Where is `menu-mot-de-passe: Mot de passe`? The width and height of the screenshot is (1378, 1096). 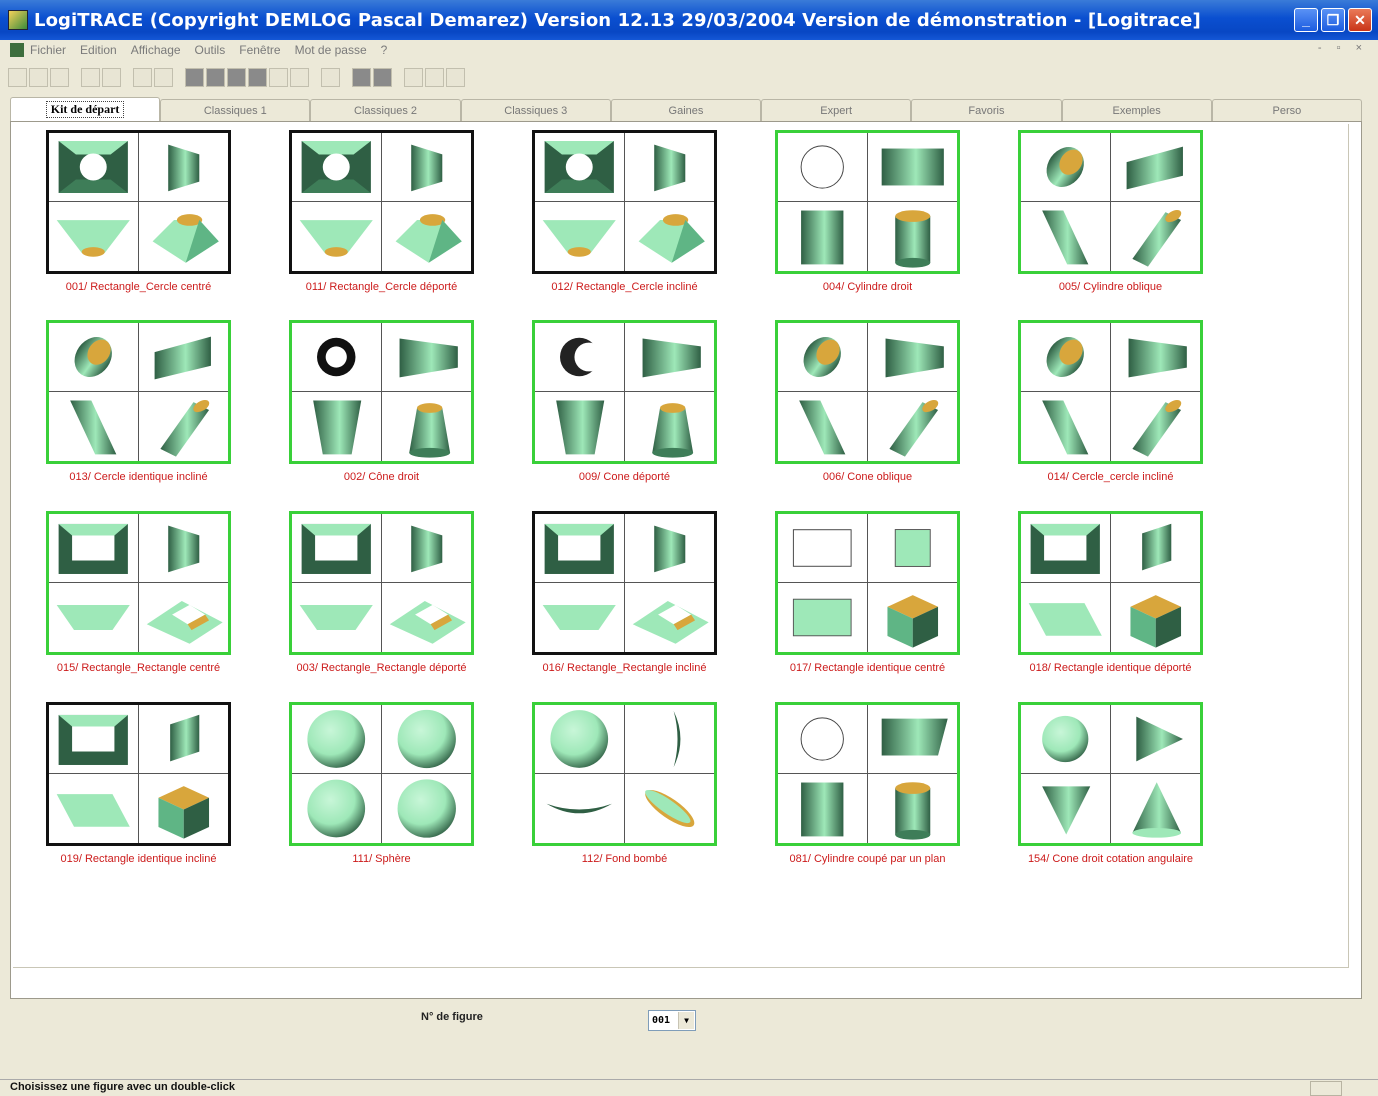 menu-mot-de-passe: Mot de passe is located at coordinates (331, 50).